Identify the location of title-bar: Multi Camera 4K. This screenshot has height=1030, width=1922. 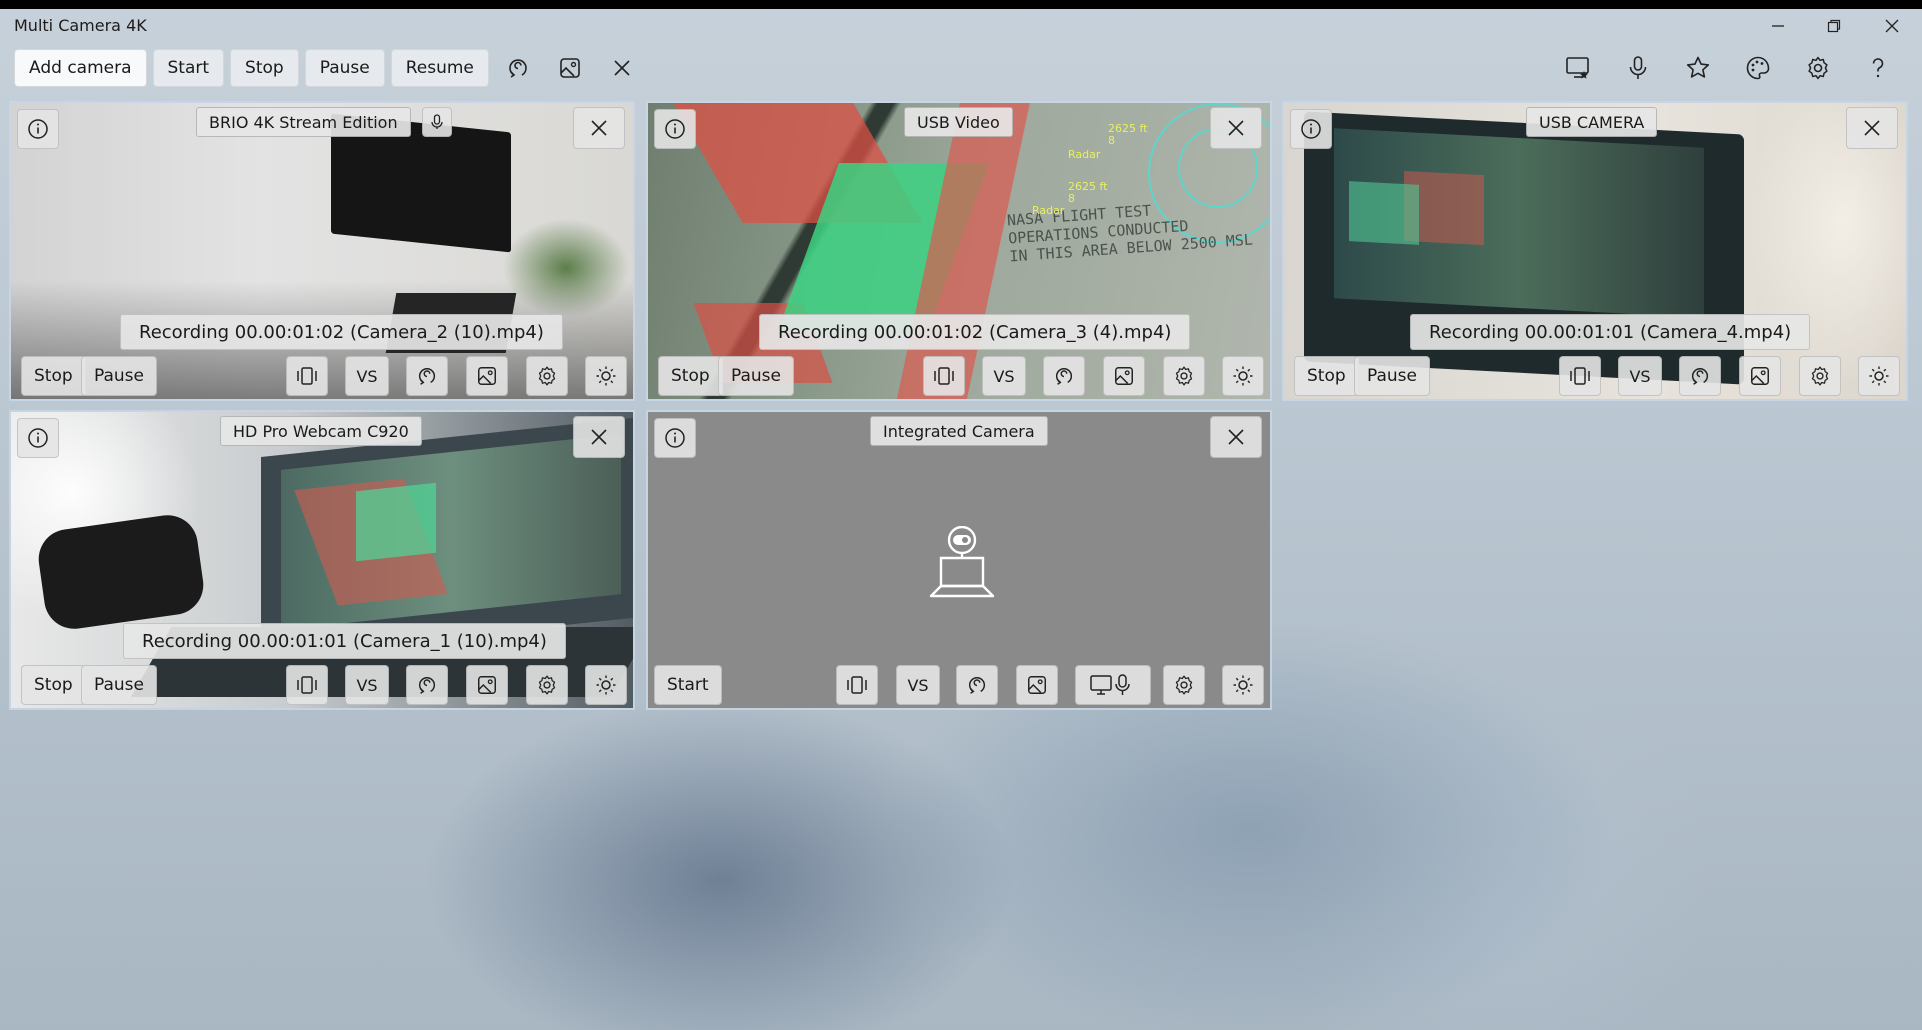
(961, 26).